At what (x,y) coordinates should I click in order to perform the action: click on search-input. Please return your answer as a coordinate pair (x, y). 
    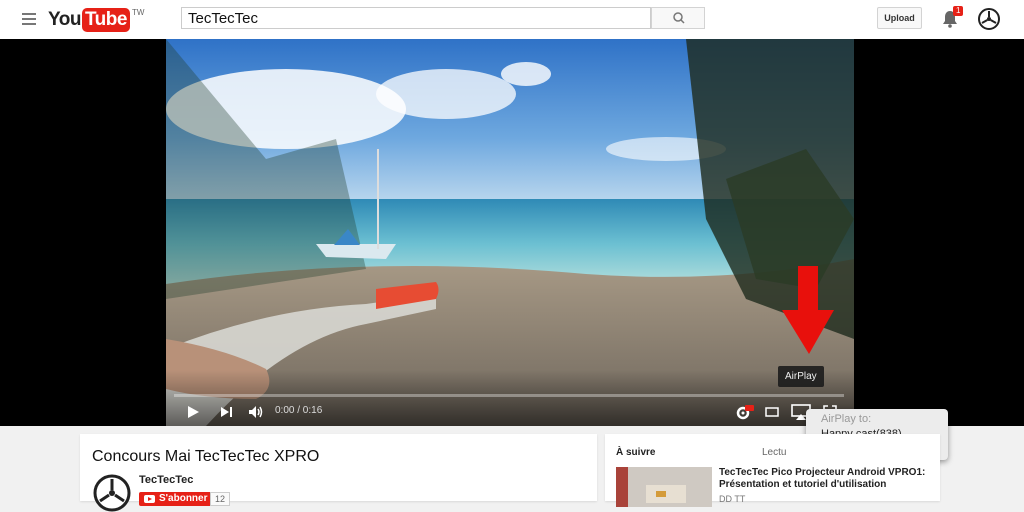
    Looking at the image, I should click on (416, 18).